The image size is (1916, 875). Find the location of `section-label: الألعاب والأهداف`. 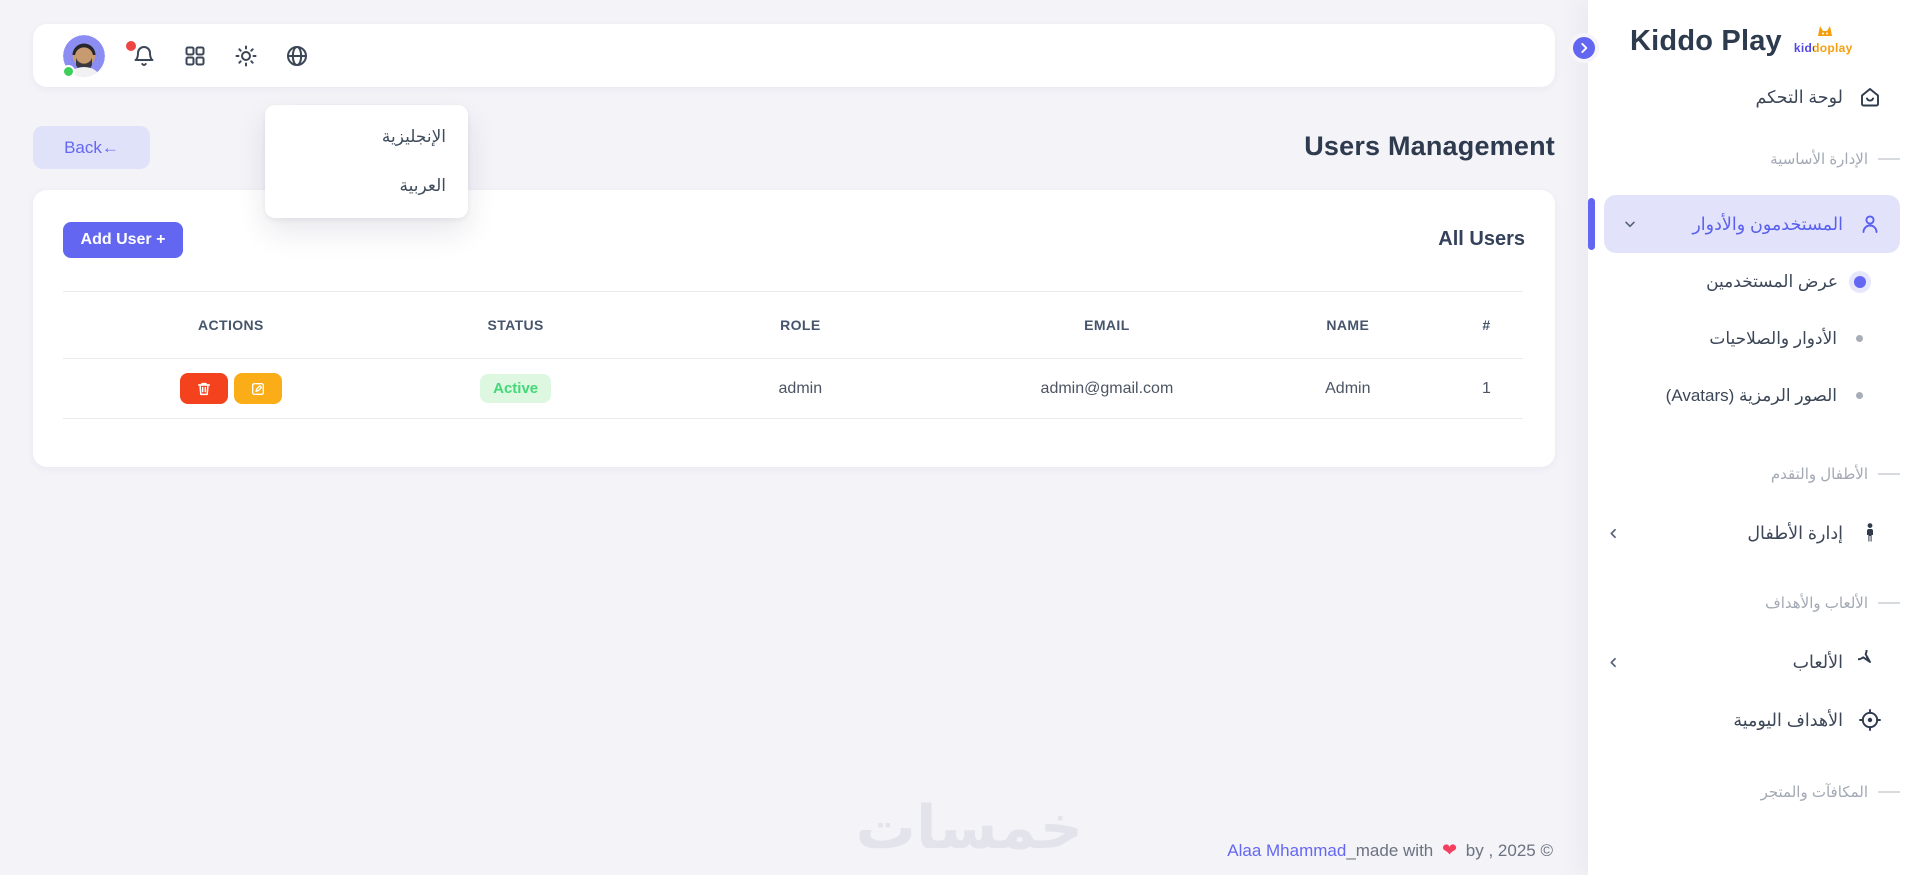

section-label: الألعاب والأهداف is located at coordinates (1816, 603).